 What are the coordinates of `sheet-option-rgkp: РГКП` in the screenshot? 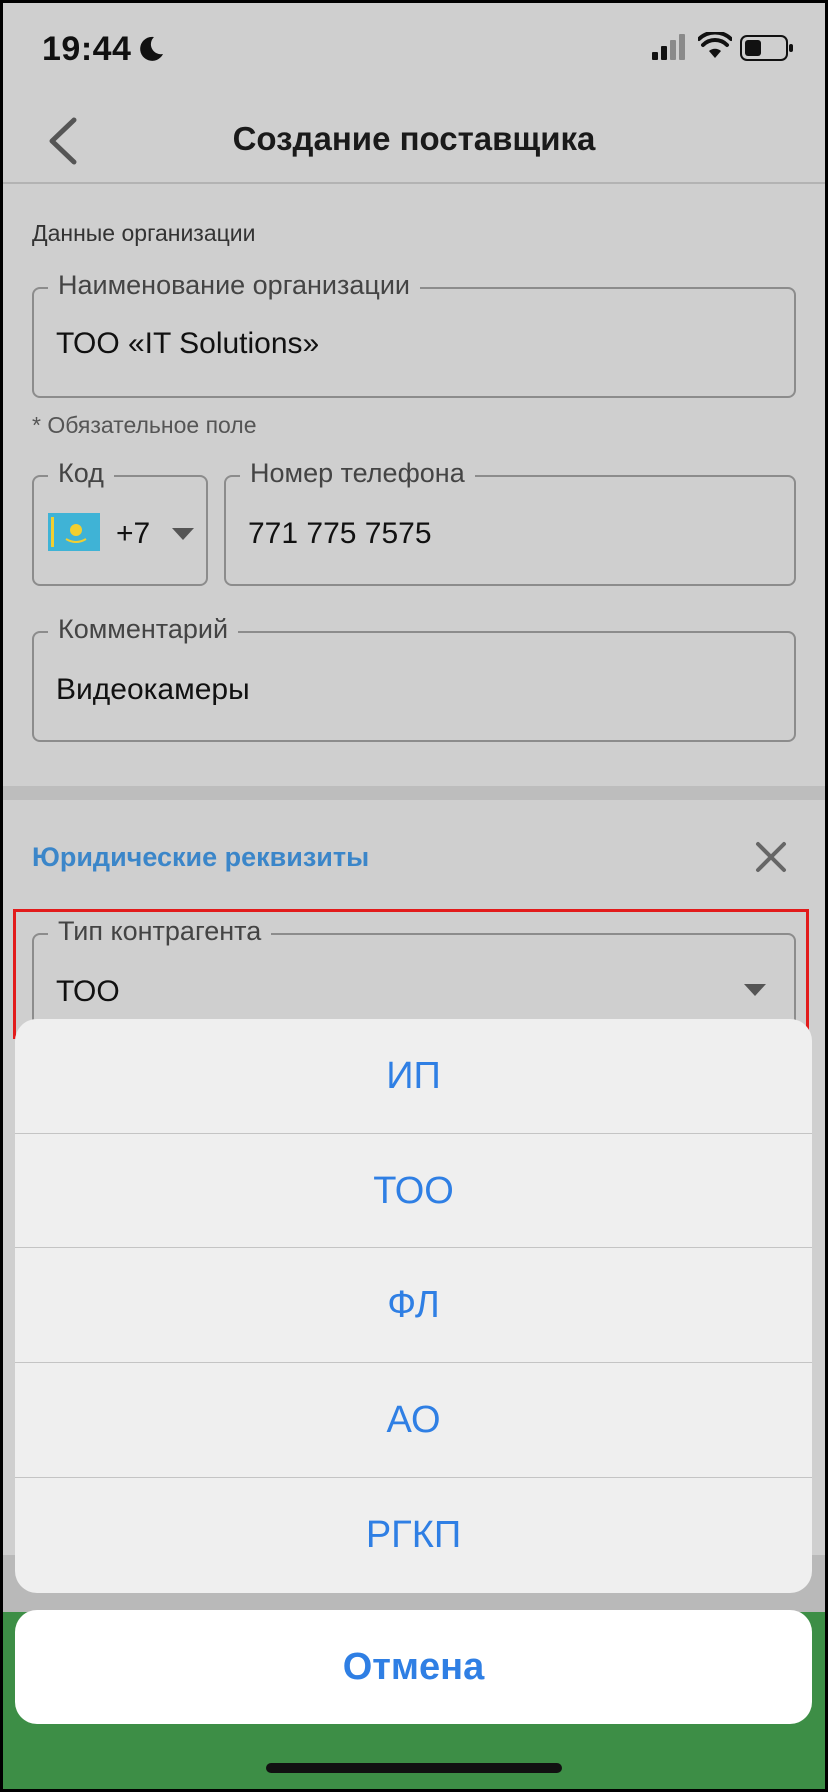 It's located at (413, 1534).